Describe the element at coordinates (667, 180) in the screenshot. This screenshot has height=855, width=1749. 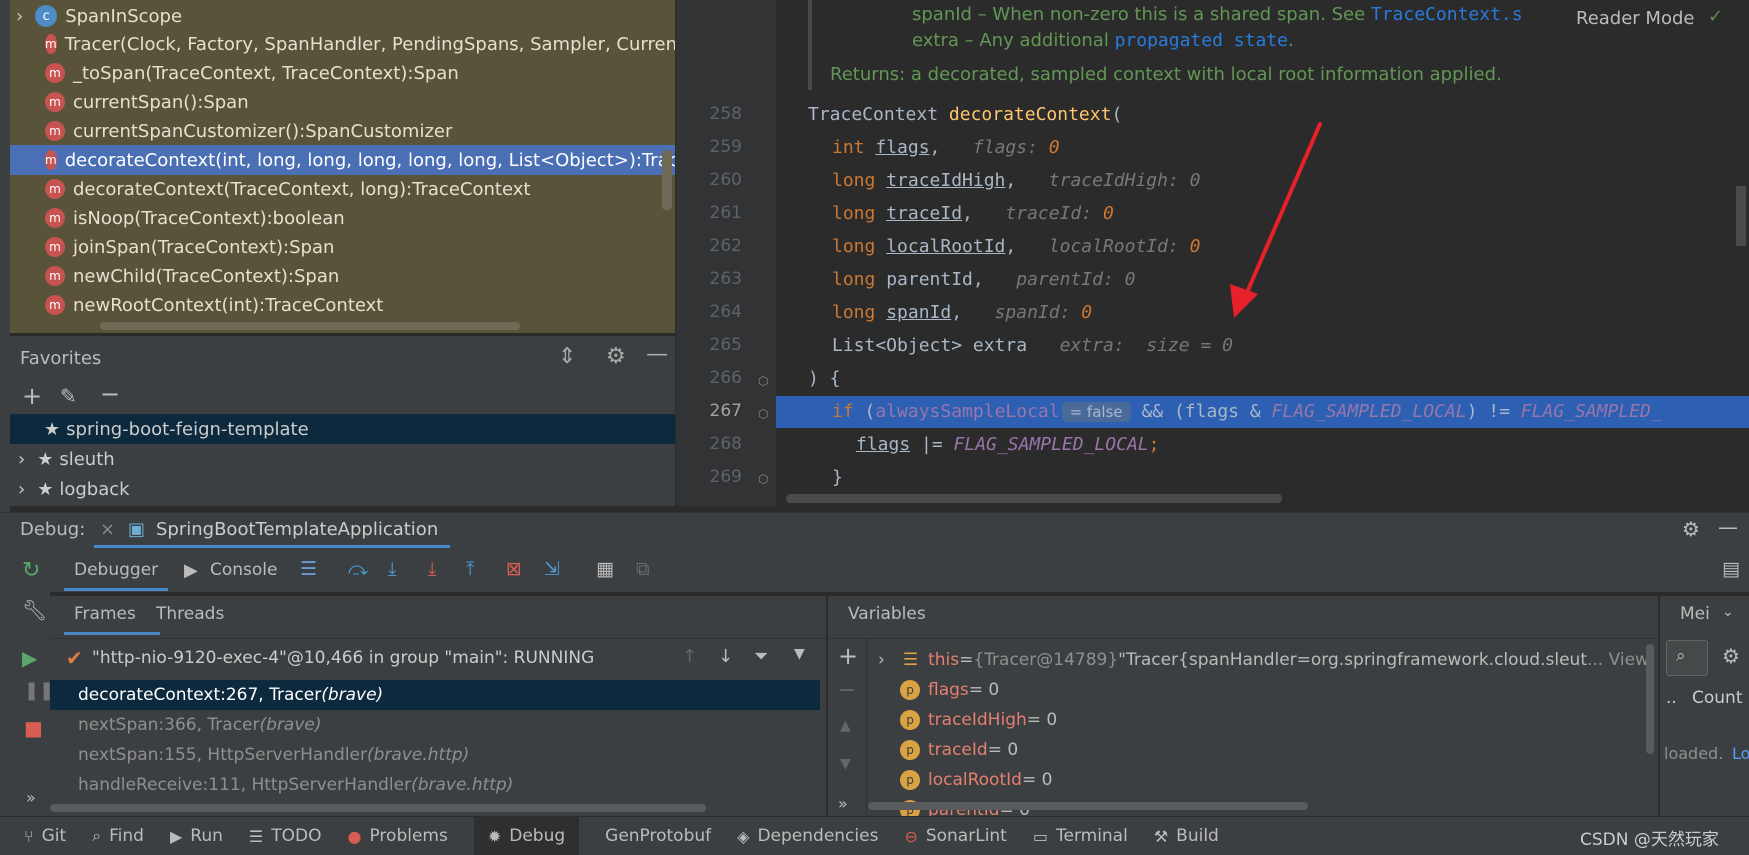
I see `structure-vscrollbar` at that location.